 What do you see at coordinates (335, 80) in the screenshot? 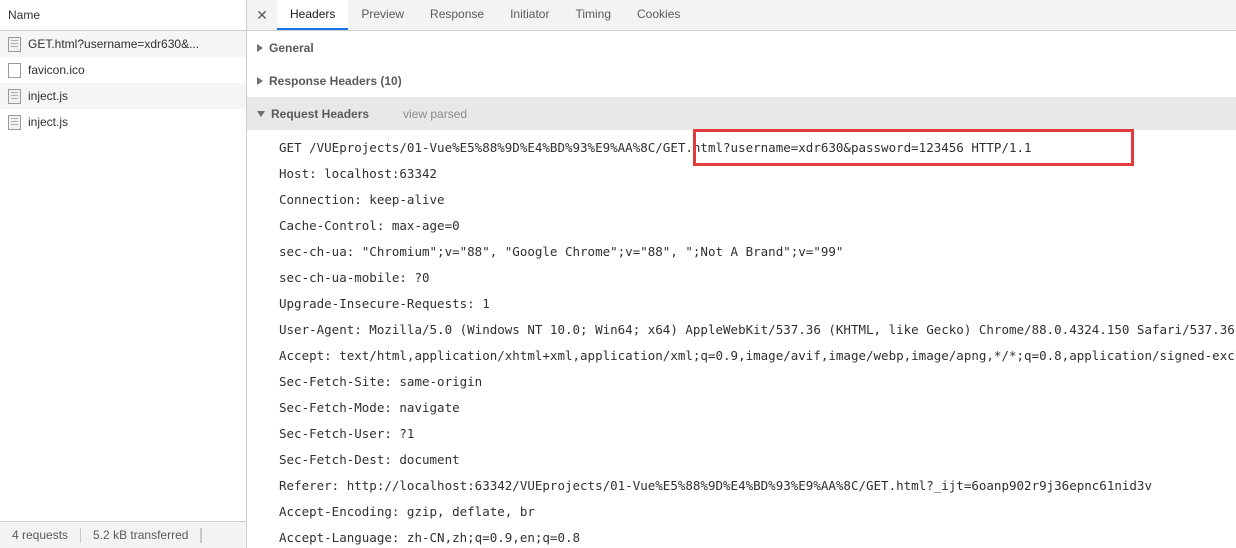
I see `section-response-headers-label: Response Headers (10)` at bounding box center [335, 80].